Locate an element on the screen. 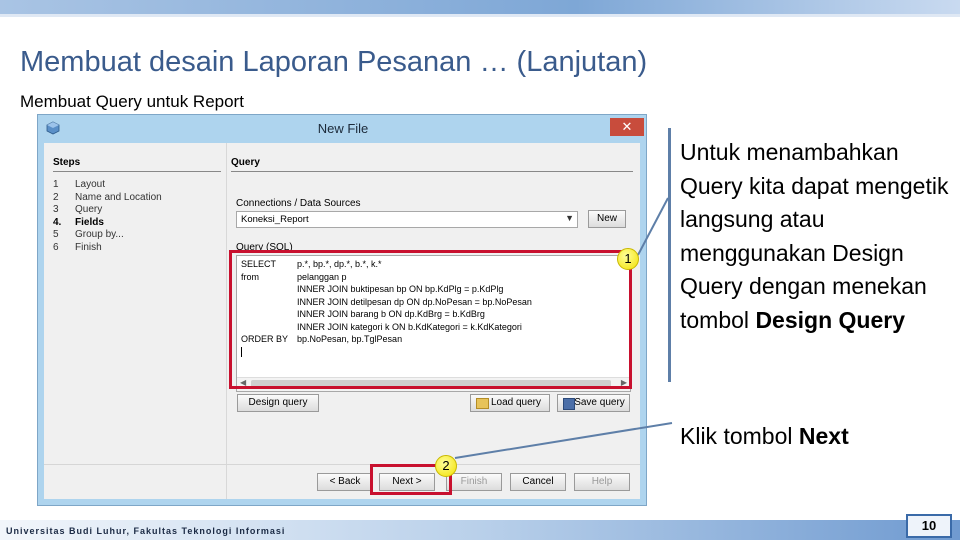 The image size is (960, 540). callout-marker-1: 1 is located at coordinates (628, 259).